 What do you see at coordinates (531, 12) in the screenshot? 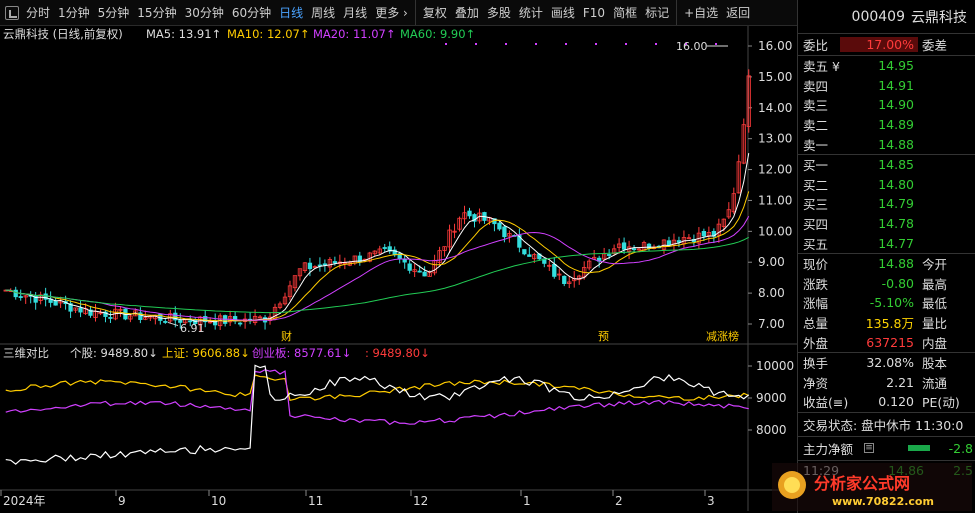
I see `toolbar-item-13: 统计` at bounding box center [531, 12].